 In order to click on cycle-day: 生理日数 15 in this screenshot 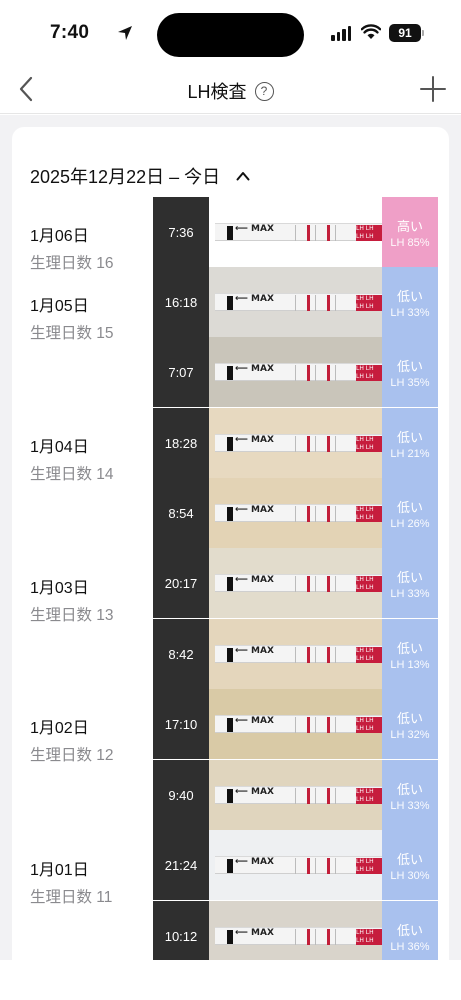, I will do `click(72, 333)`.